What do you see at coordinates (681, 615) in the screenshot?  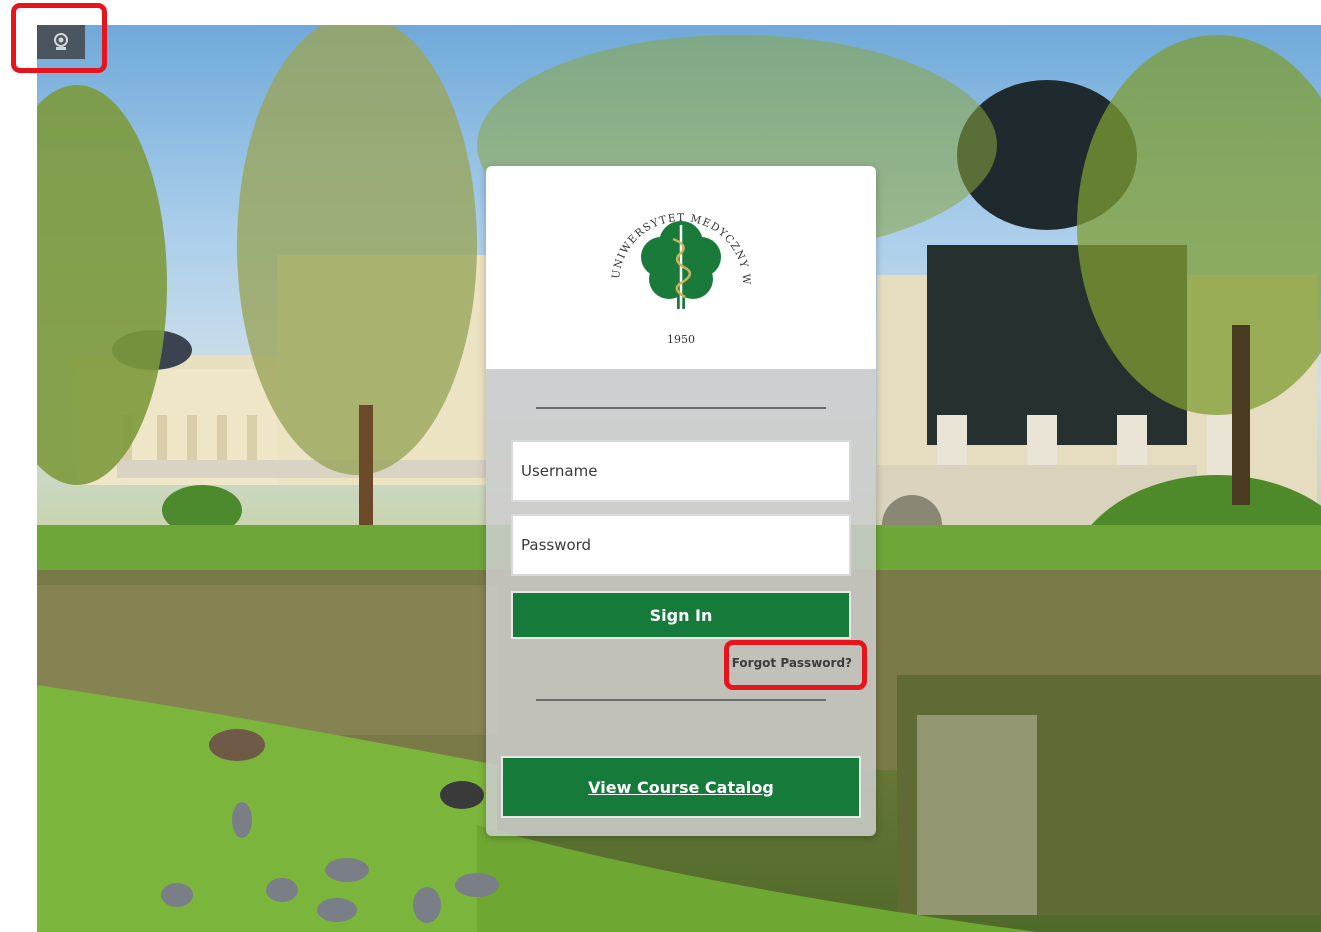 I see `sign-in-button: Sign In` at bounding box center [681, 615].